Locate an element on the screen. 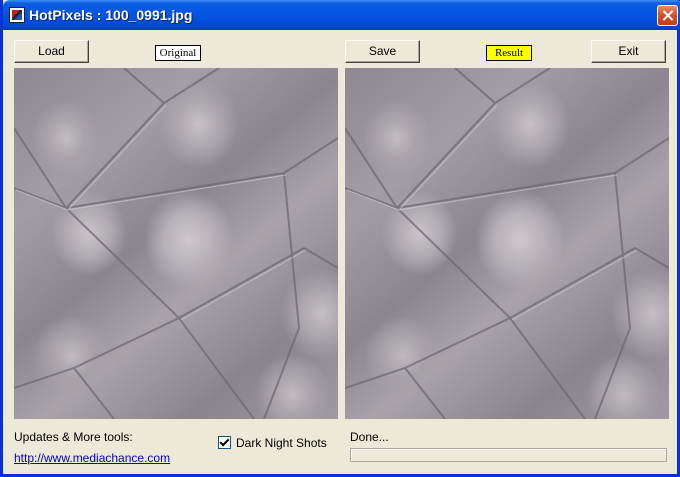  result-tag: Result is located at coordinates (509, 53).